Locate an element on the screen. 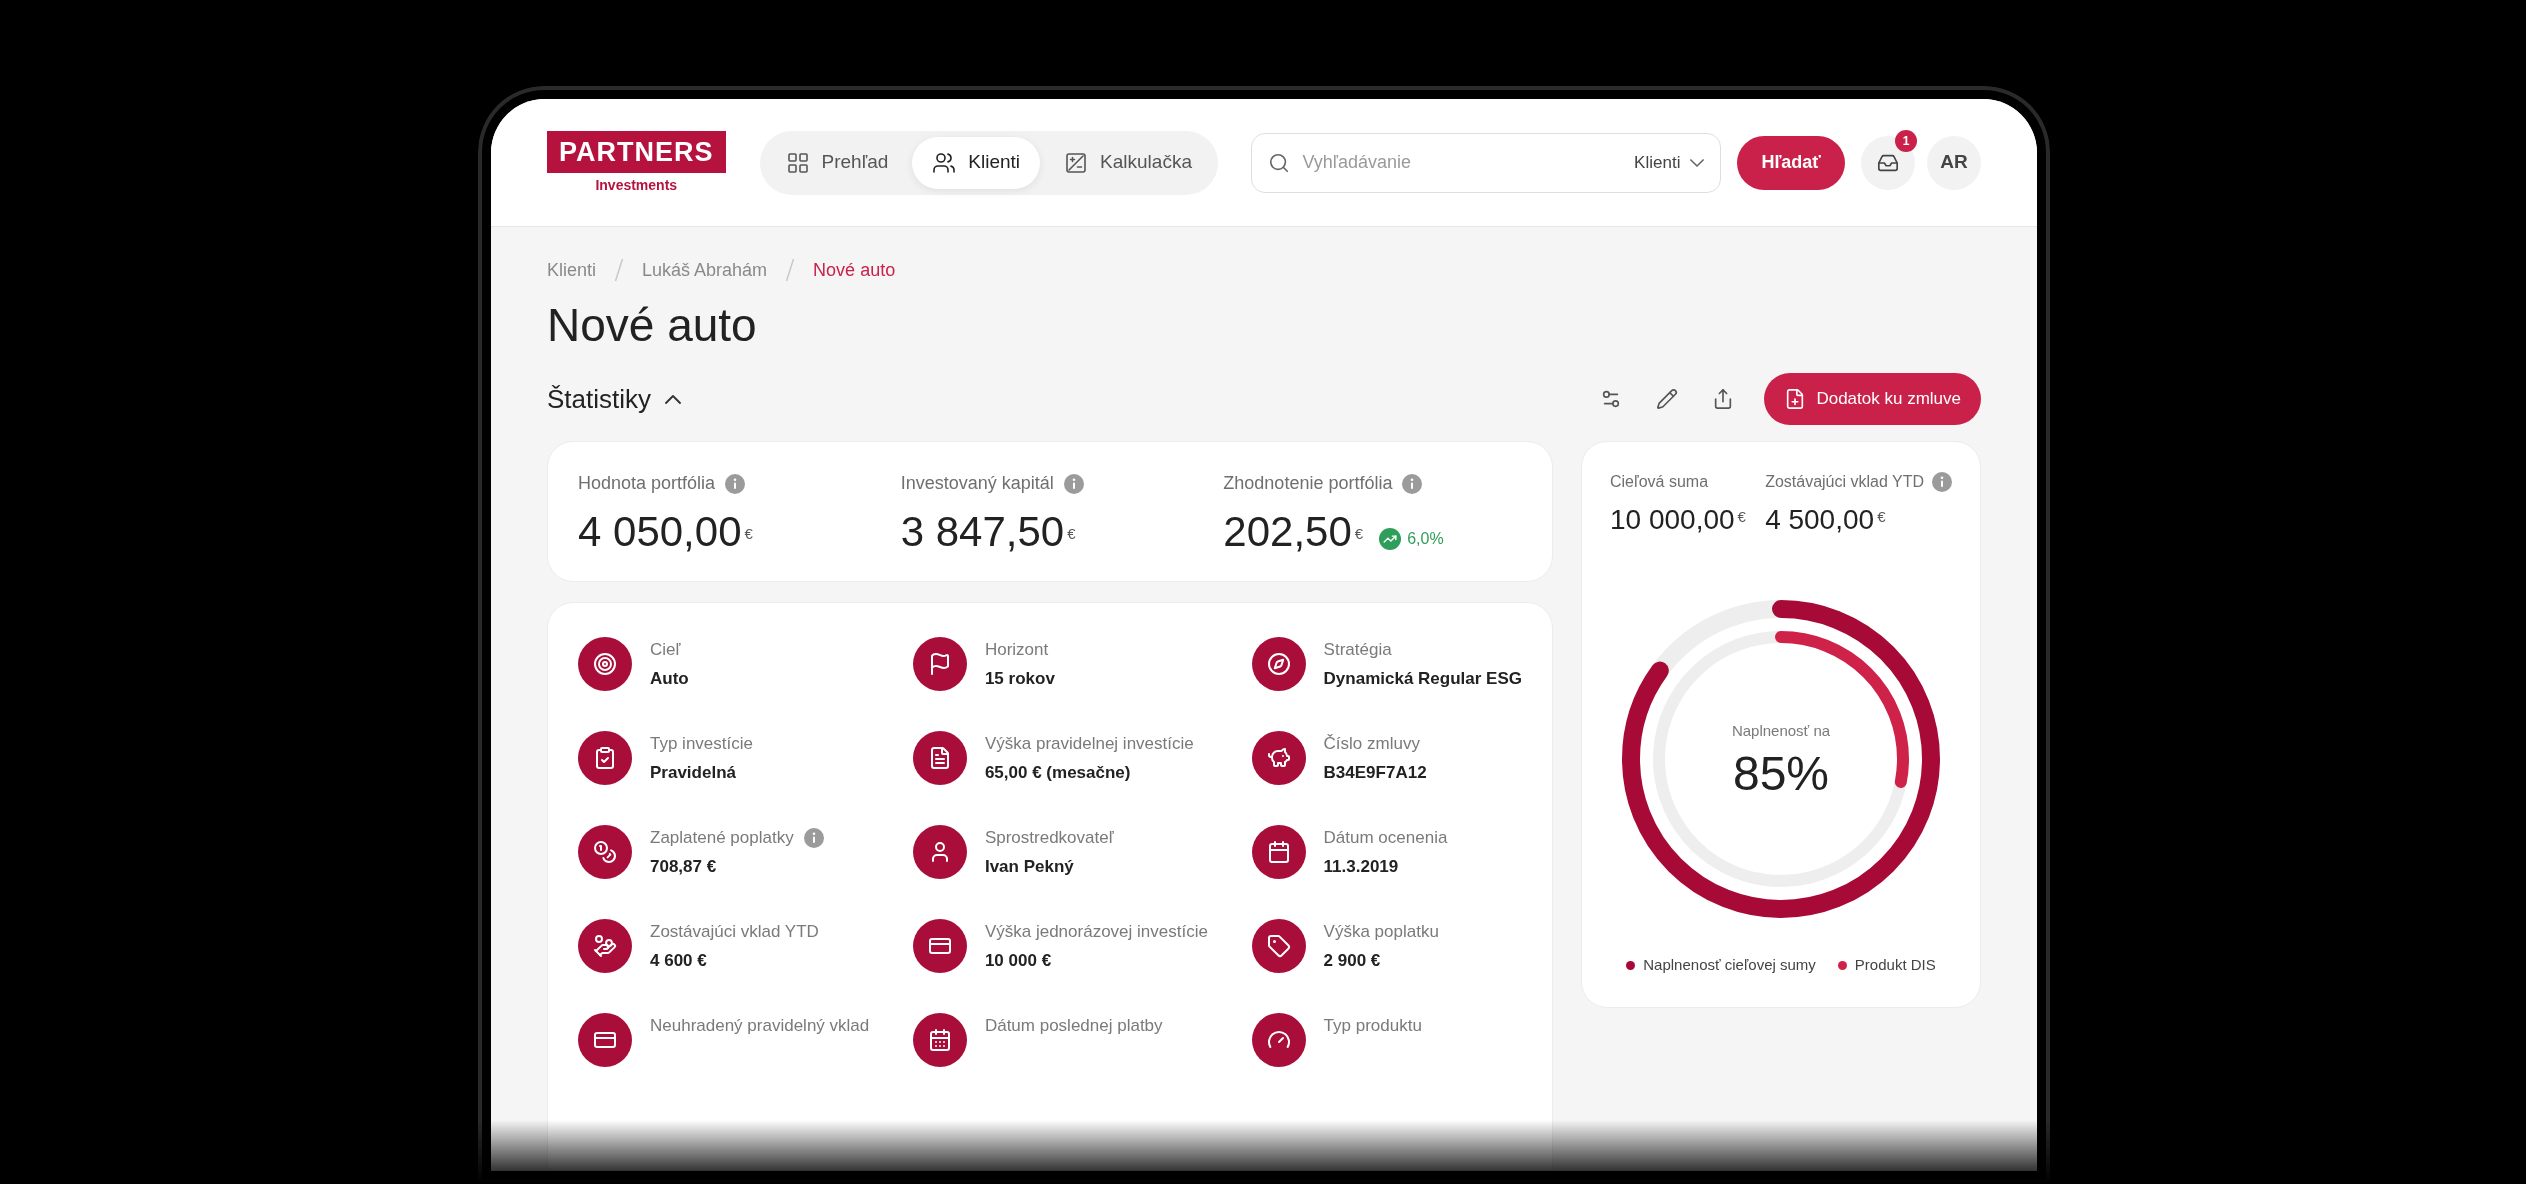 The image size is (2526, 1184). coins-icon is located at coordinates (605, 852).